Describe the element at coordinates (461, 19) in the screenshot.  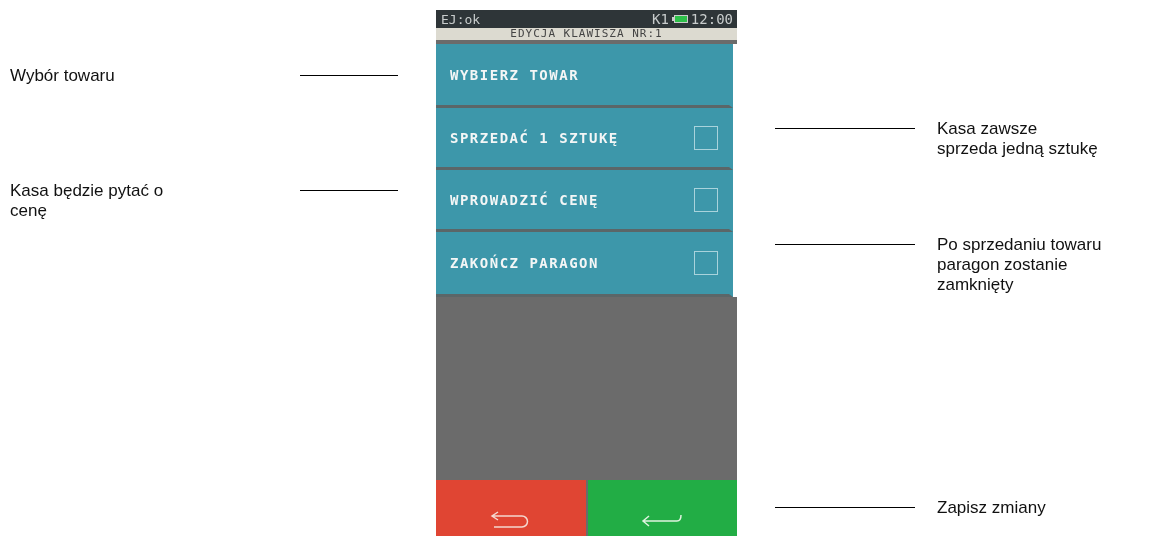
I see `journal-status: EJ:ok` at that location.